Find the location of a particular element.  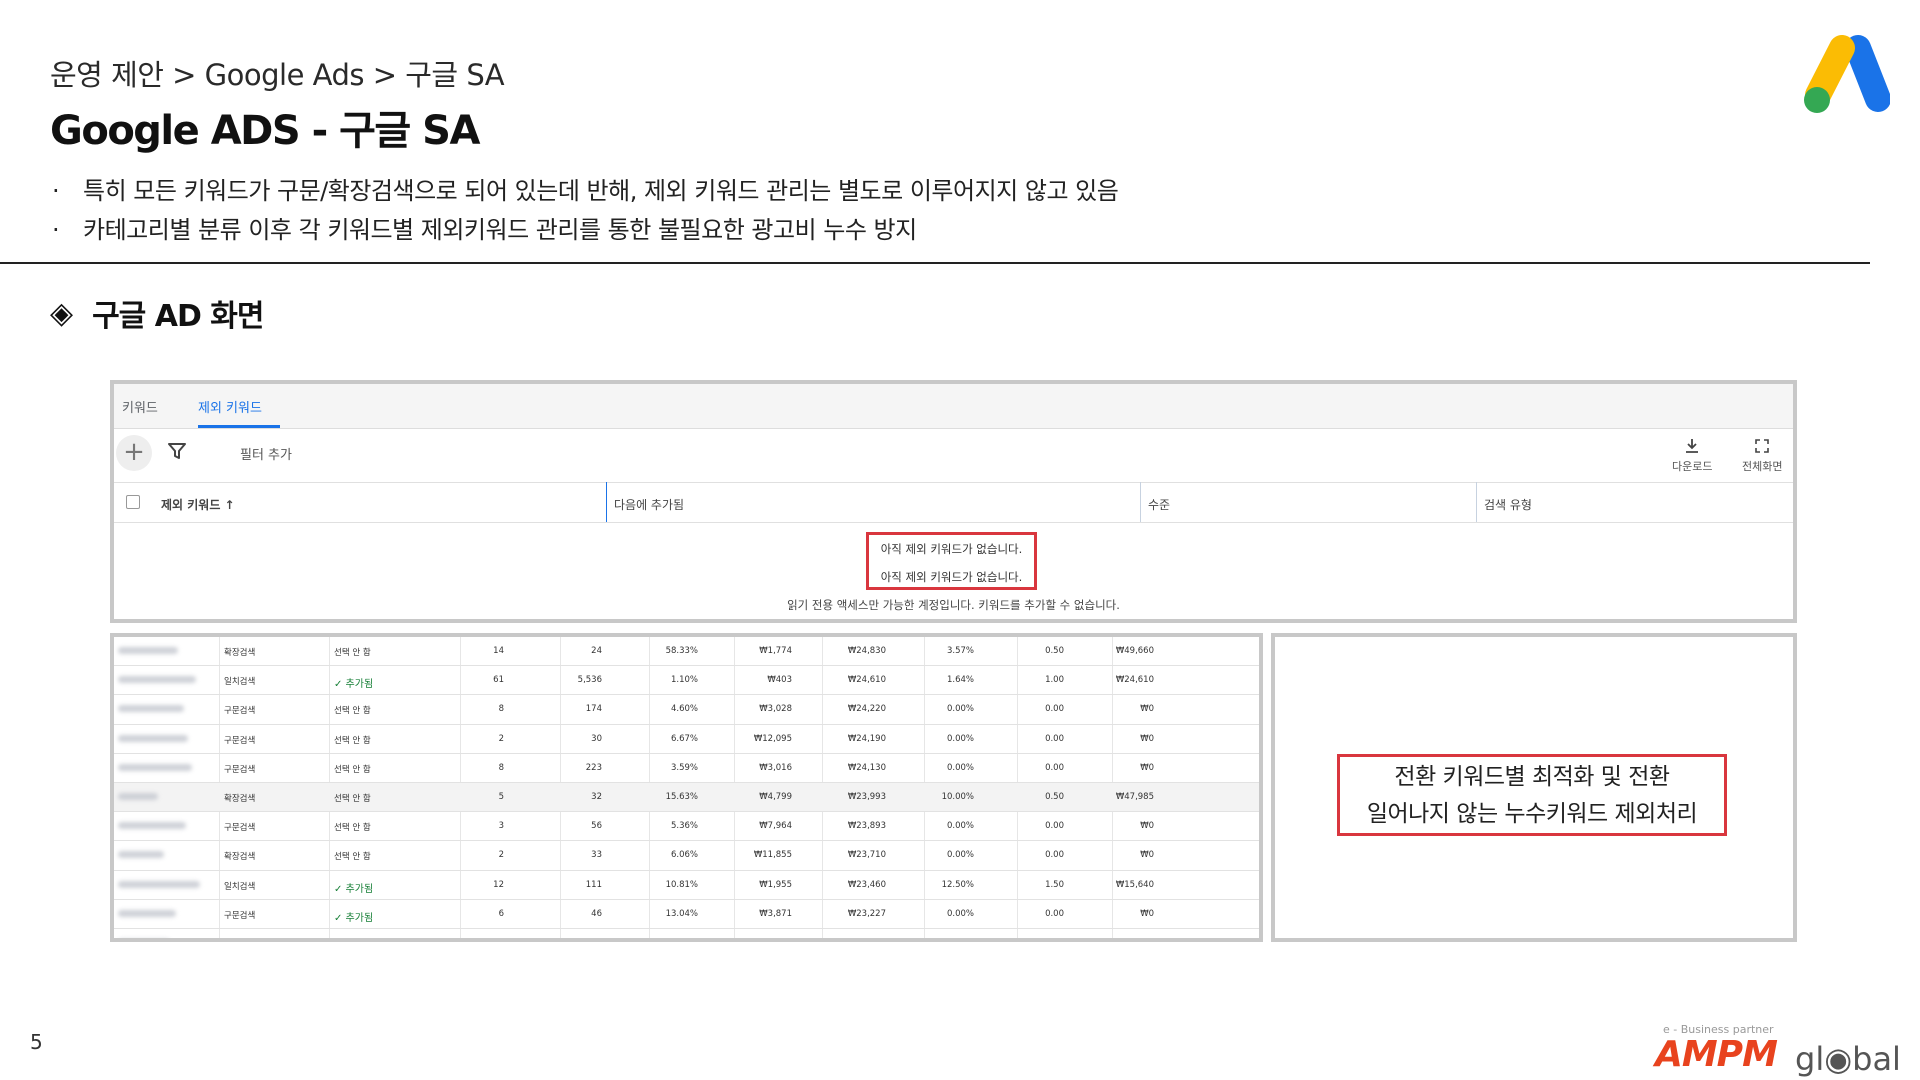

add-filter-label: 필터 추가 is located at coordinates (266, 453).